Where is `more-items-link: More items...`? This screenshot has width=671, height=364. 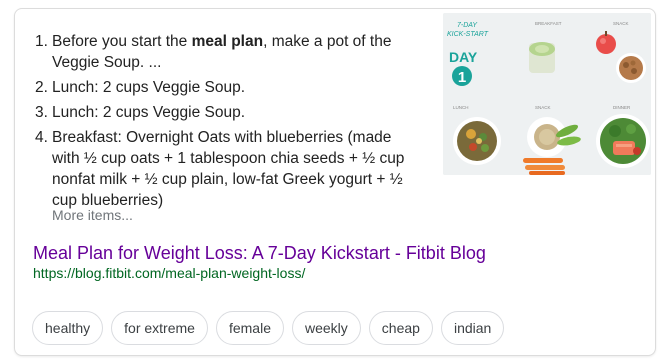 more-items-link: More items... is located at coordinates (92, 215).